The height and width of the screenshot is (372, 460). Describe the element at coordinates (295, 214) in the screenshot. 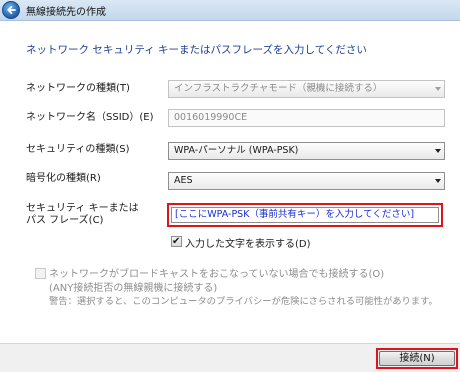

I see `passphrase-value: [ここにWPA-PSK（事前共有キー）を入力してください]` at that location.